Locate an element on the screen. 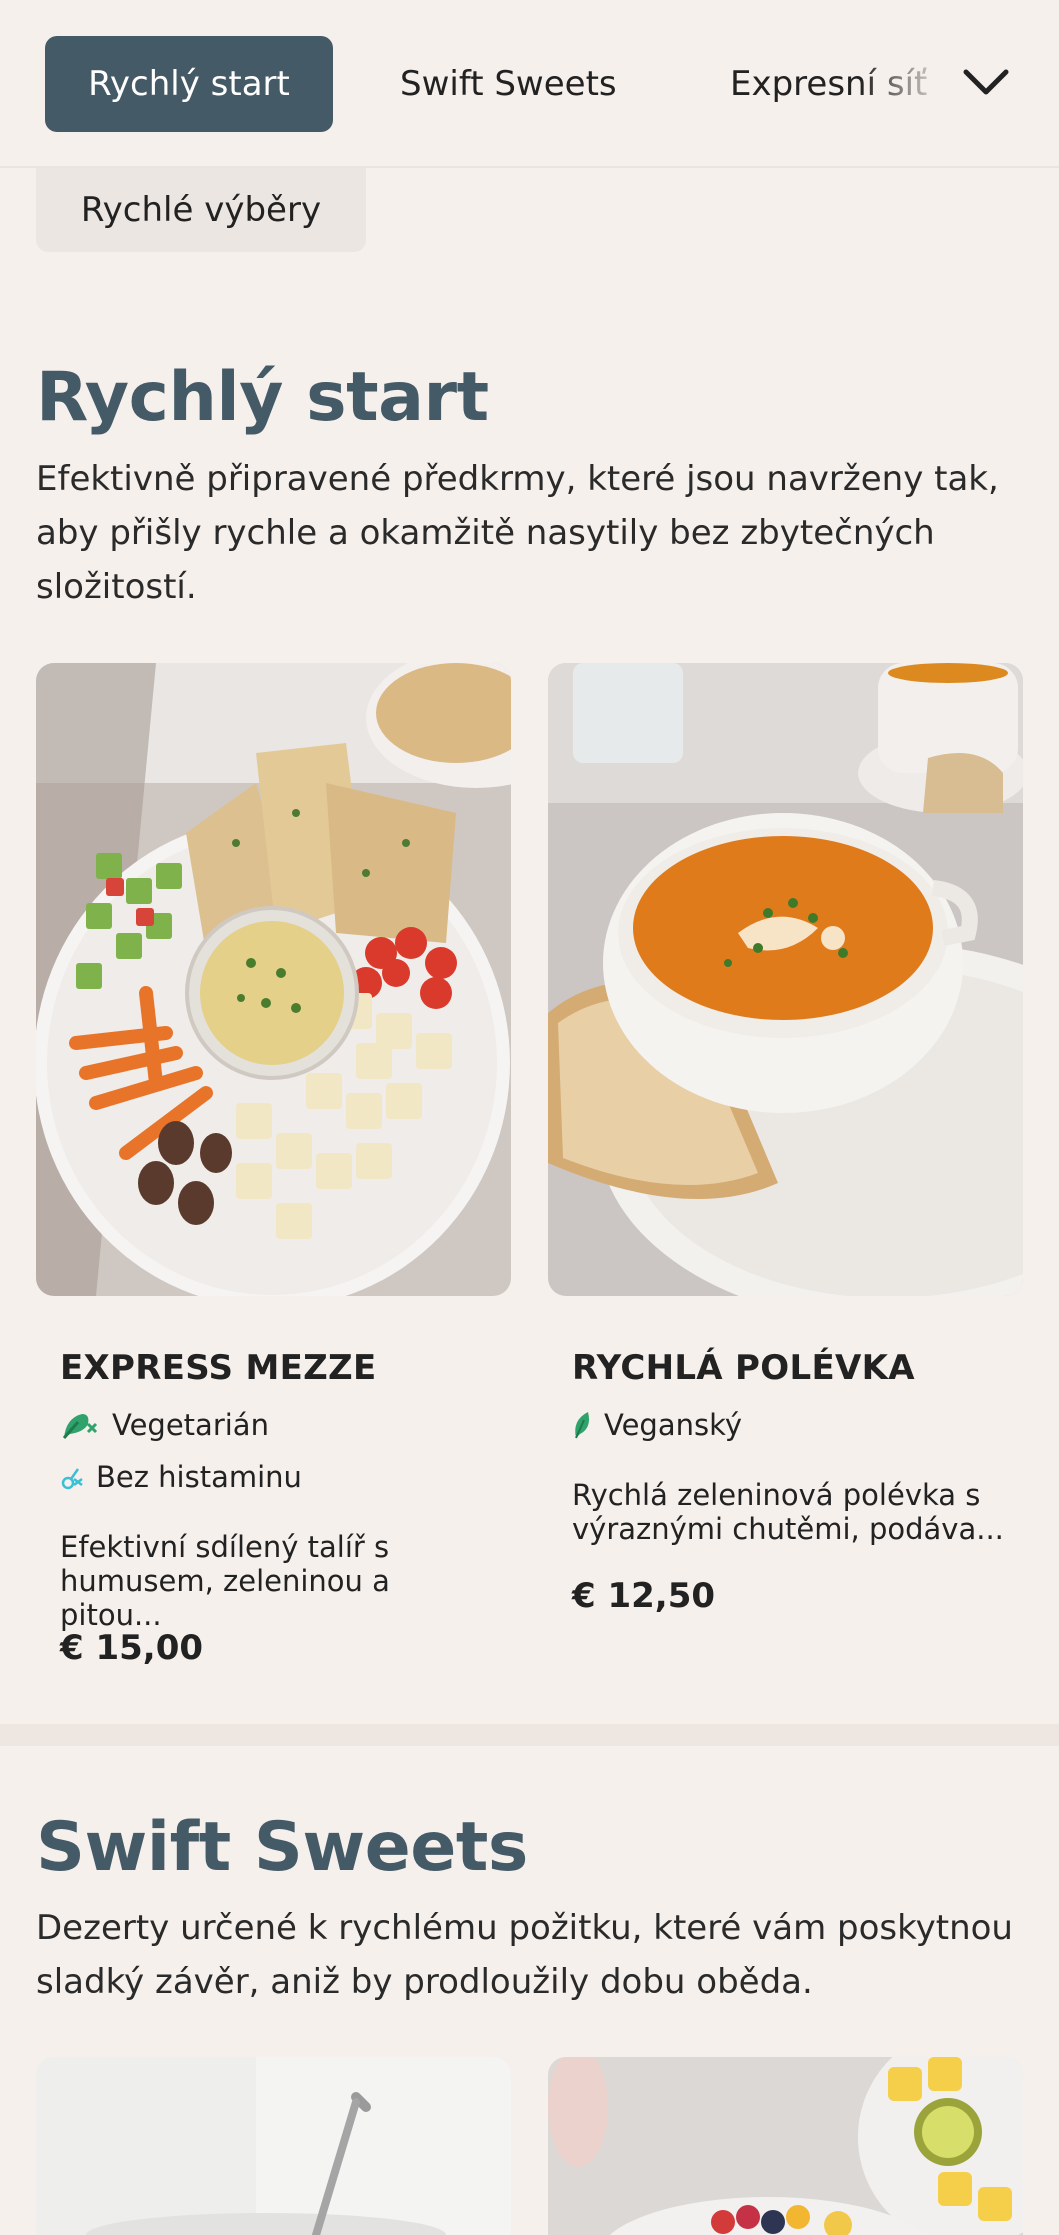  menu-item-price: € 15,00 is located at coordinates (132, 1648).